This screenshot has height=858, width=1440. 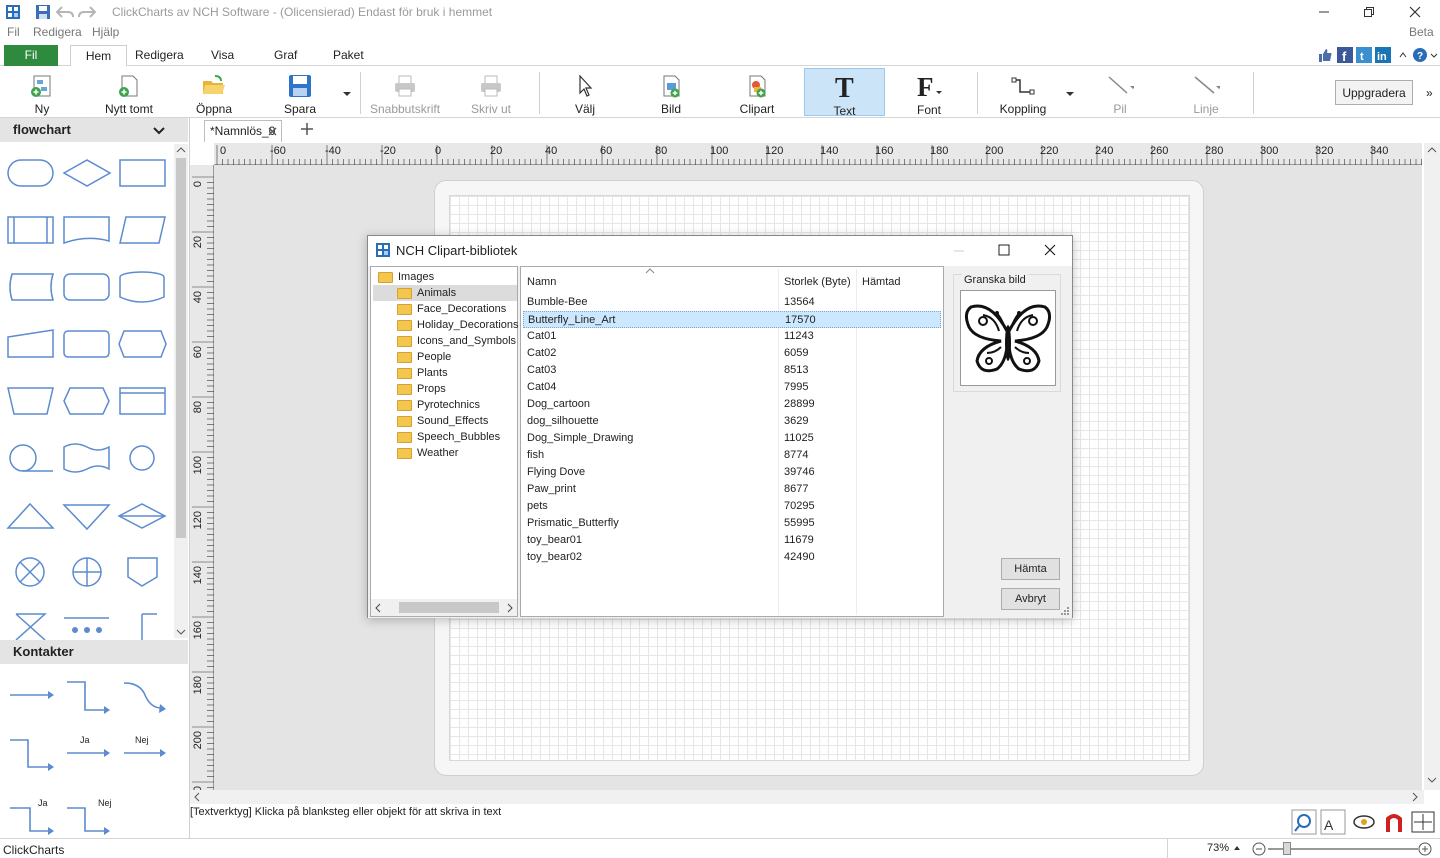 What do you see at coordinates (1432, 466) in the screenshot?
I see `vertical-scrollbar` at bounding box center [1432, 466].